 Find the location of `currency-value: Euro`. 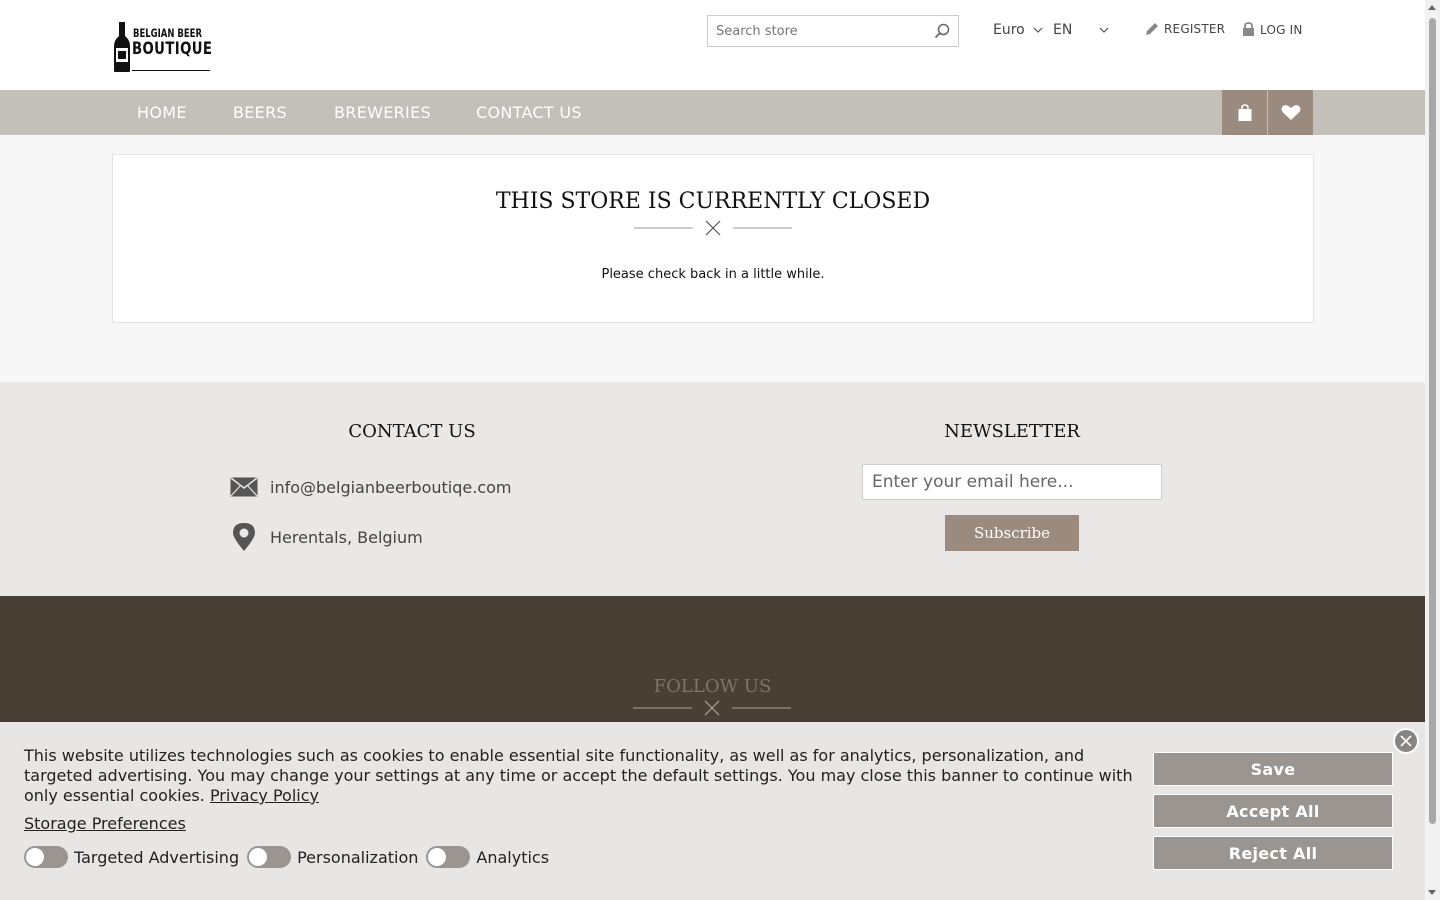

currency-value: Euro is located at coordinates (1009, 30).